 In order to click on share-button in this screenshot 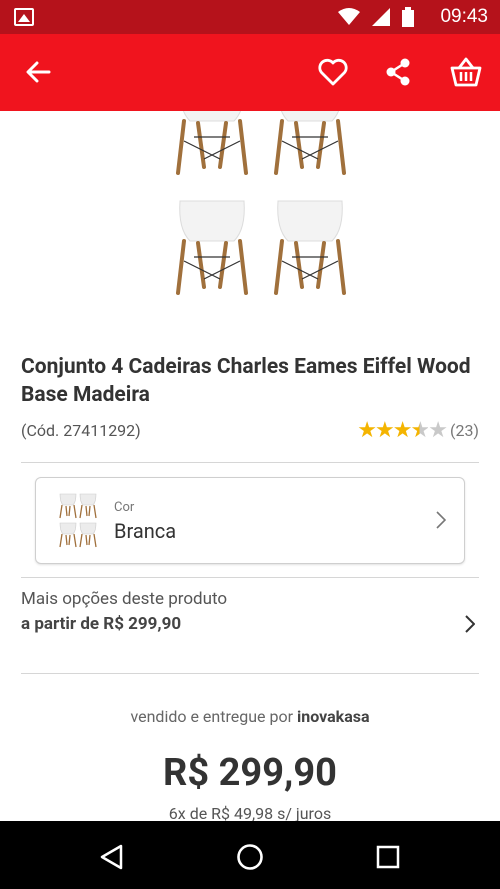, I will do `click(398, 72)`.